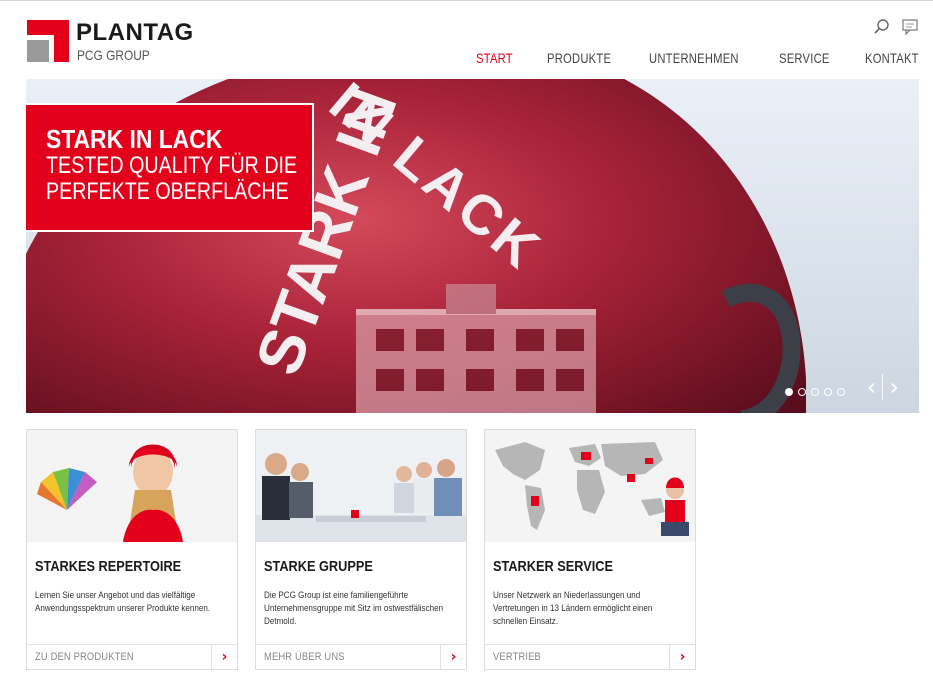  Describe the element at coordinates (84, 657) in the screenshot. I see `card-link: ZU DEN PRODUKTEN` at that location.